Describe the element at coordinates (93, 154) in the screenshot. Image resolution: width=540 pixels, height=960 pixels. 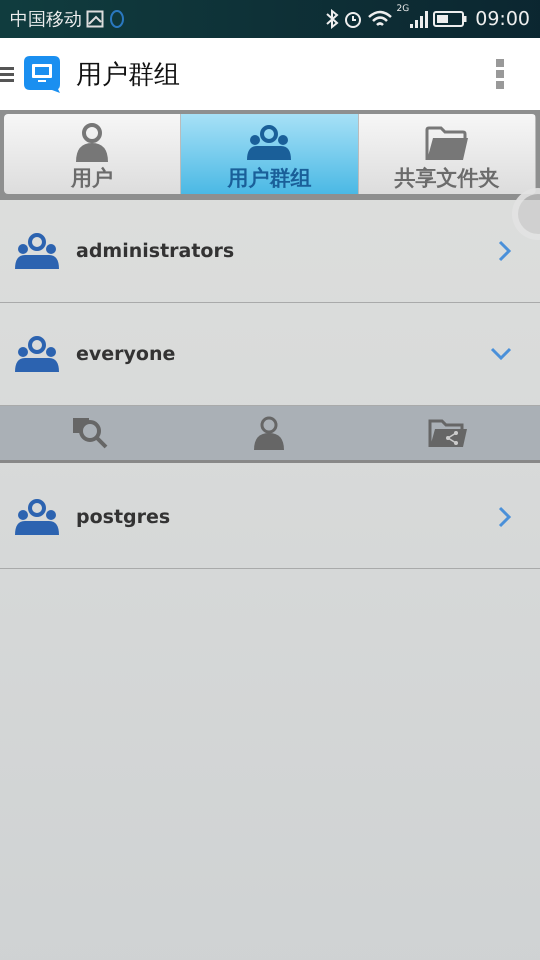
I see `tab: 用户` at that location.